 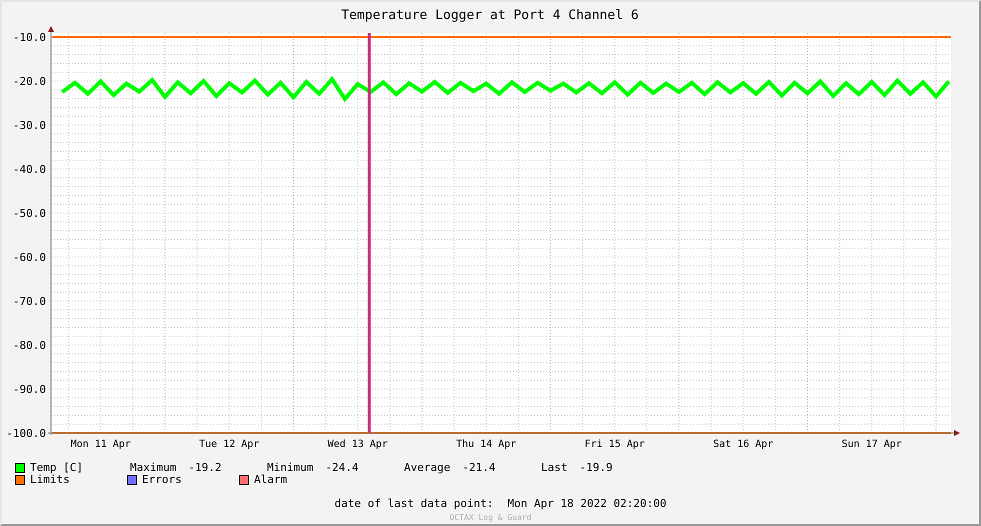 I want to click on stat-label: Last, so click(x=554, y=468).